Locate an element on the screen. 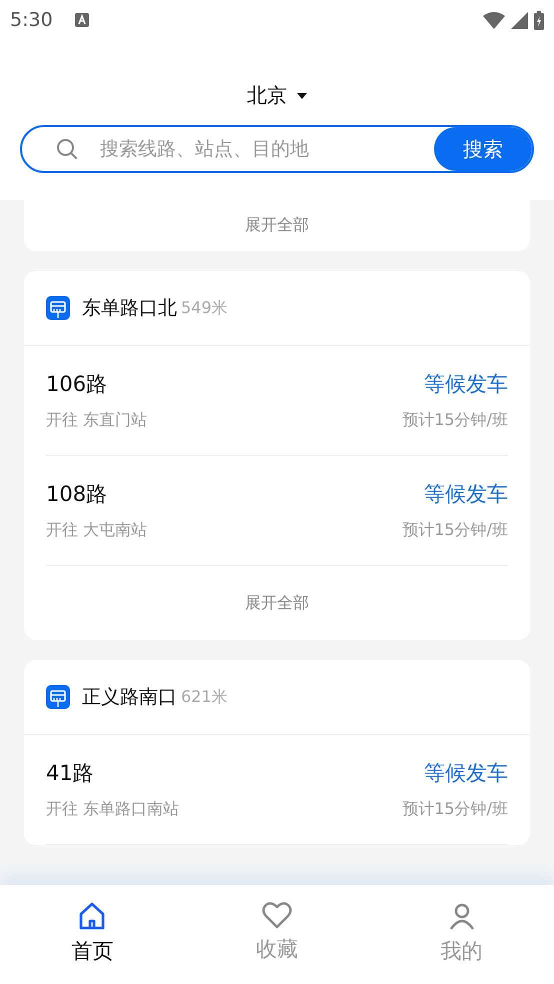 This screenshot has width=554, height=984. search-button: 搜索 is located at coordinates (483, 149).